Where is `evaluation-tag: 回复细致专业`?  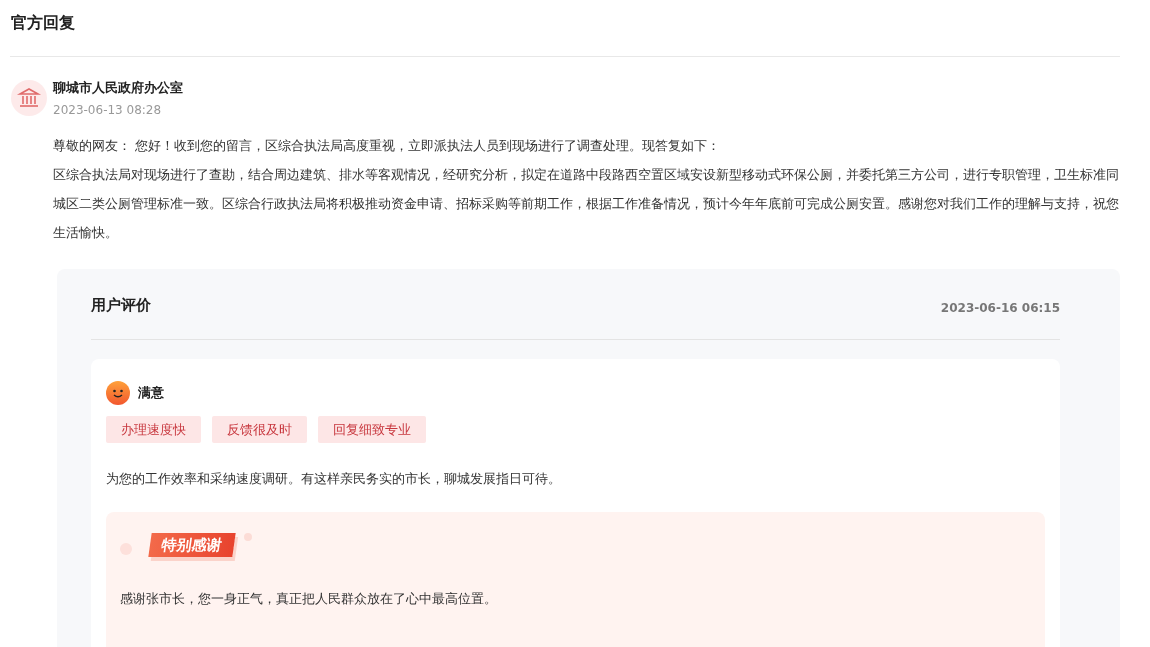
evaluation-tag: 回复细致专业 is located at coordinates (372, 429).